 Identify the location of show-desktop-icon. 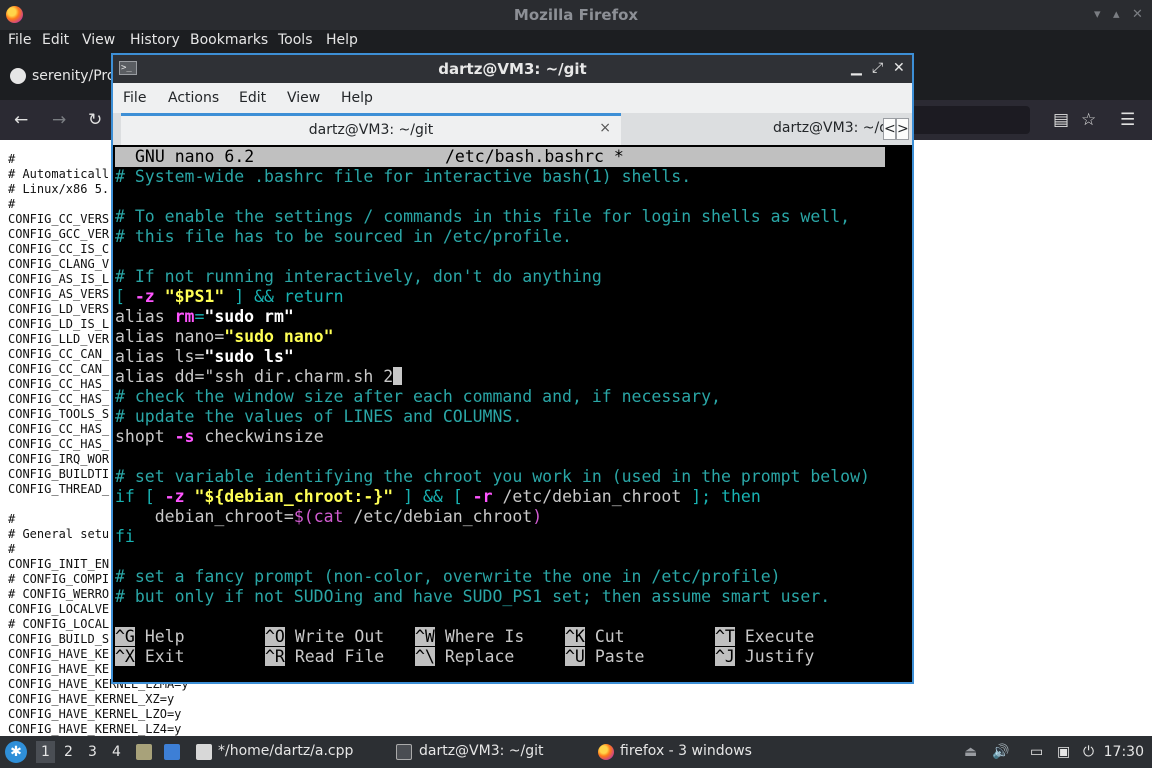
(172, 752).